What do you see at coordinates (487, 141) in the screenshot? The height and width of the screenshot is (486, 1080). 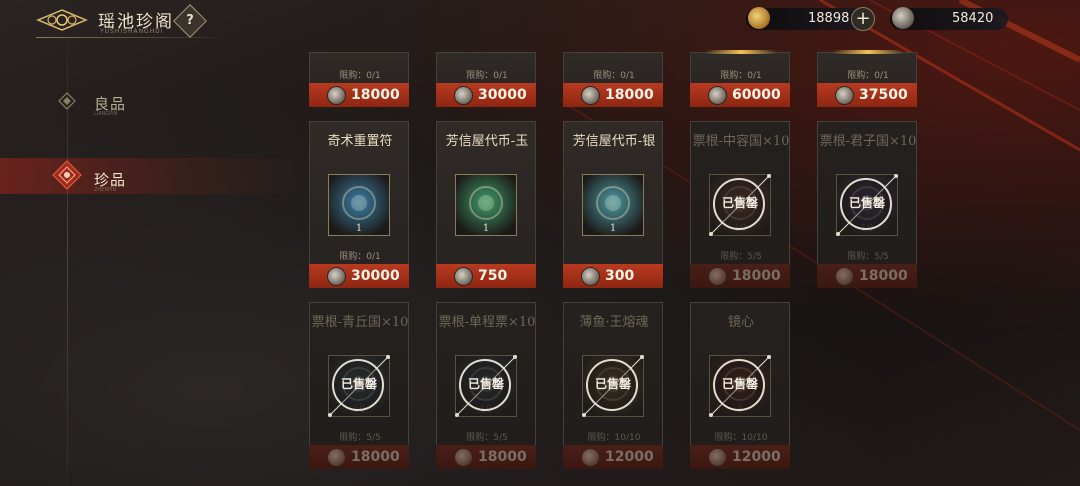 I see `item-name: 芳信屋代币-玉` at bounding box center [487, 141].